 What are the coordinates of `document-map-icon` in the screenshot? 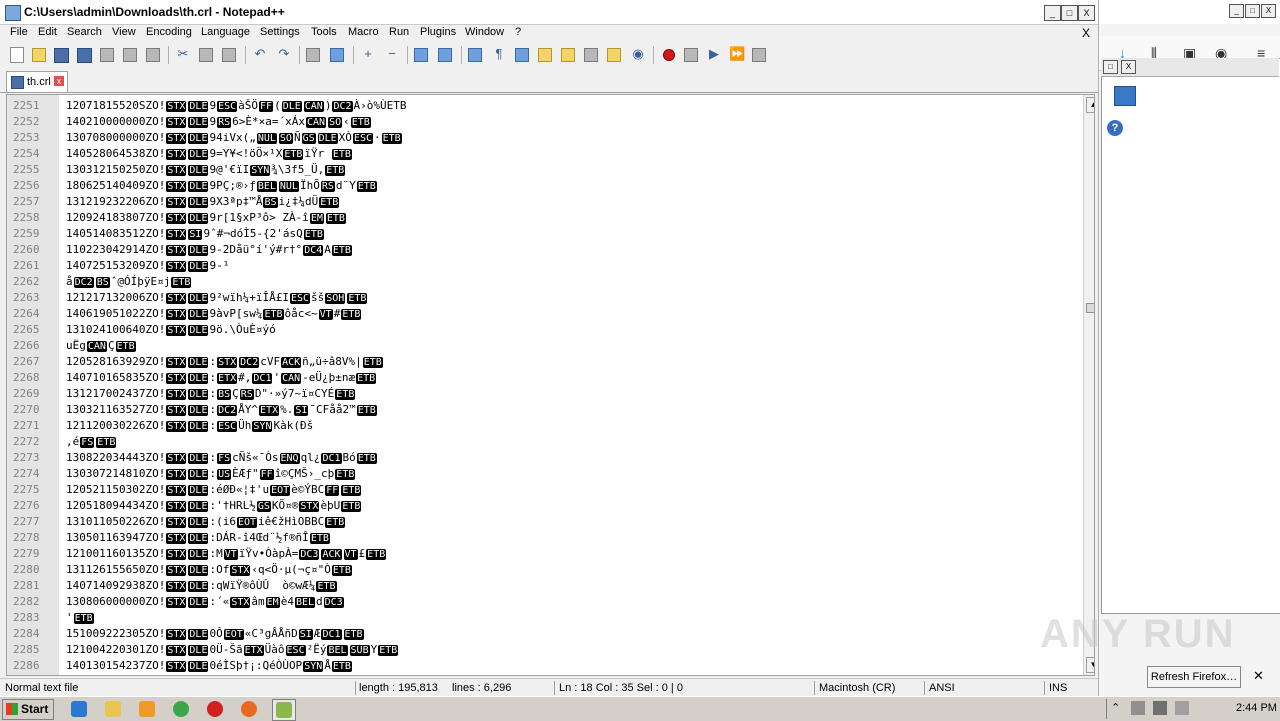 It's located at (568, 55).